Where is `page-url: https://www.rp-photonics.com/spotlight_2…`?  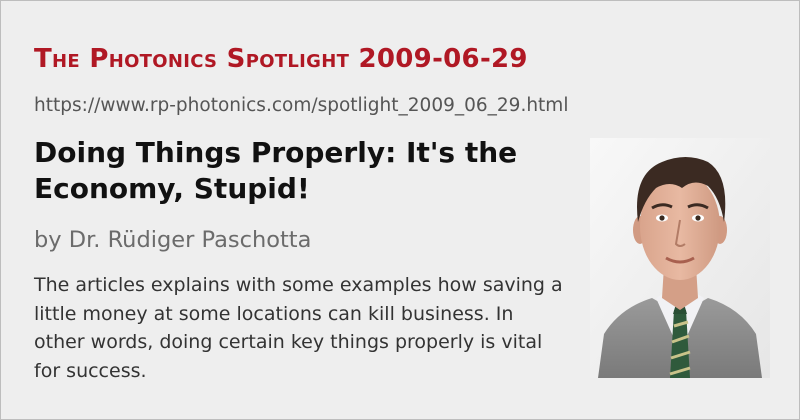 page-url: https://www.rp-photonics.com/spotlight_2… is located at coordinates (301, 105).